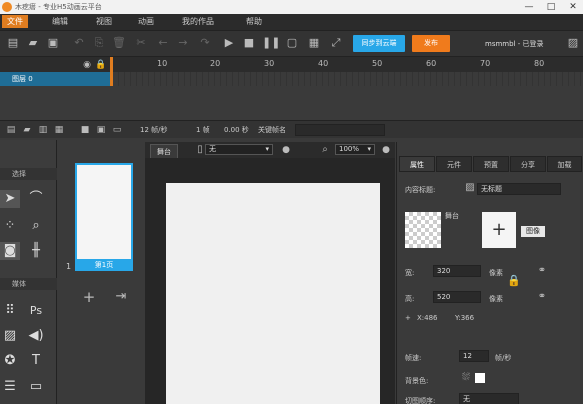 The height and width of the screenshot is (404, 583). Describe the element at coordinates (379, 43) in the screenshot. I see `sync-cloud-button: 同步到云端` at that location.